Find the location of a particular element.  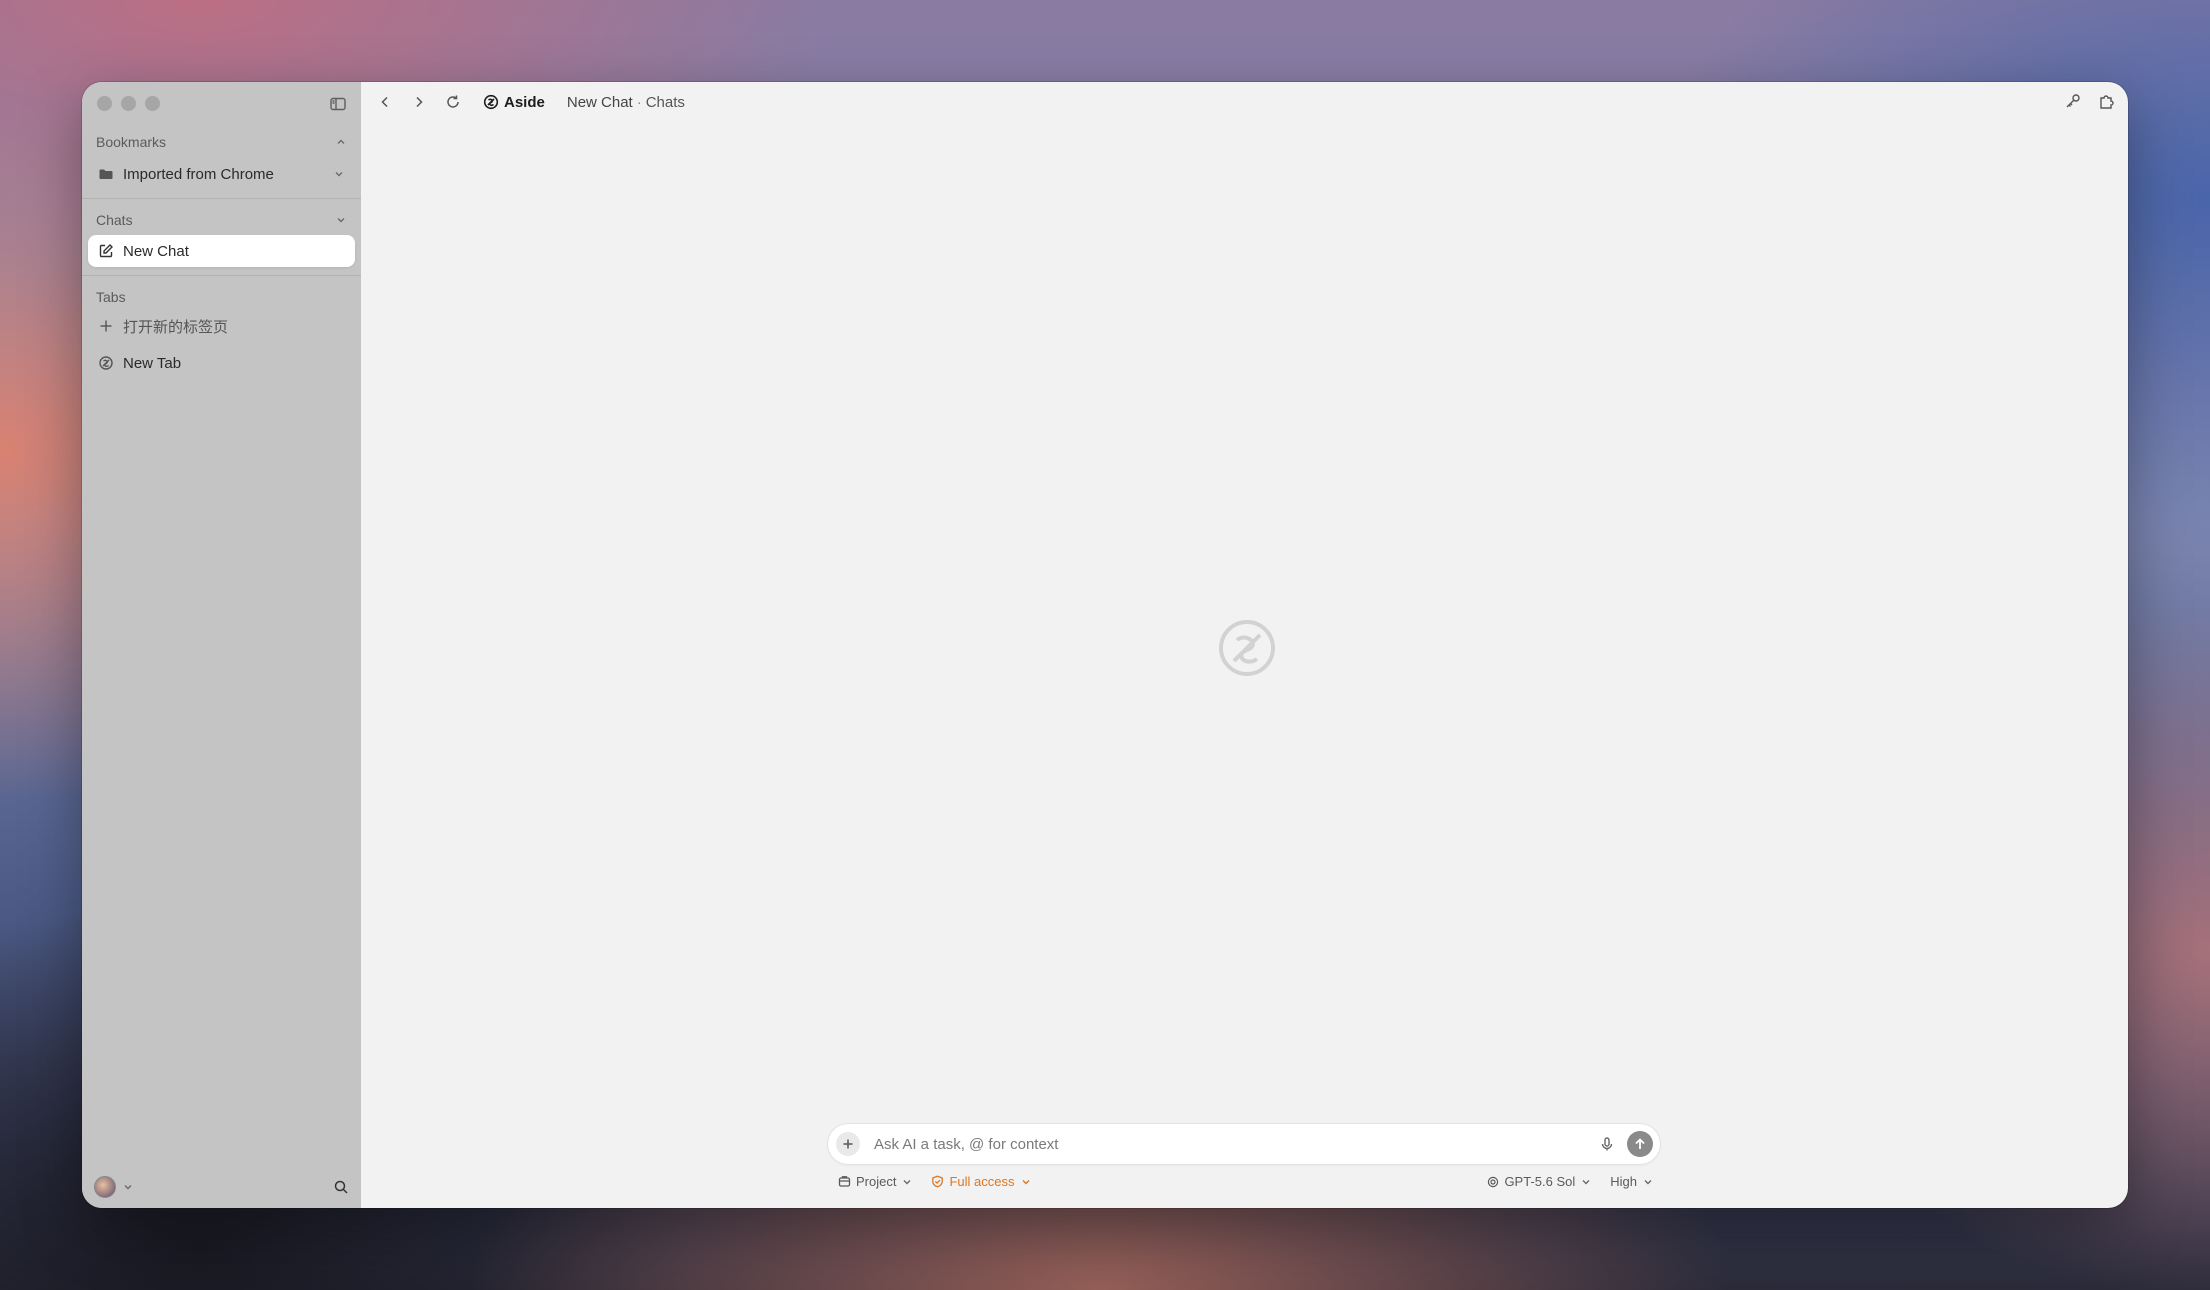

brand-label: Aside is located at coordinates (524, 102).